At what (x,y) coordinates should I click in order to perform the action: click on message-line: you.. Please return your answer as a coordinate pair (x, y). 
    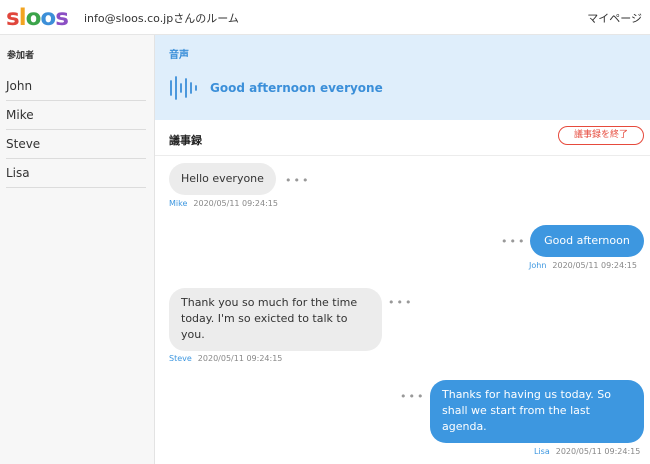
    Looking at the image, I should click on (193, 334).